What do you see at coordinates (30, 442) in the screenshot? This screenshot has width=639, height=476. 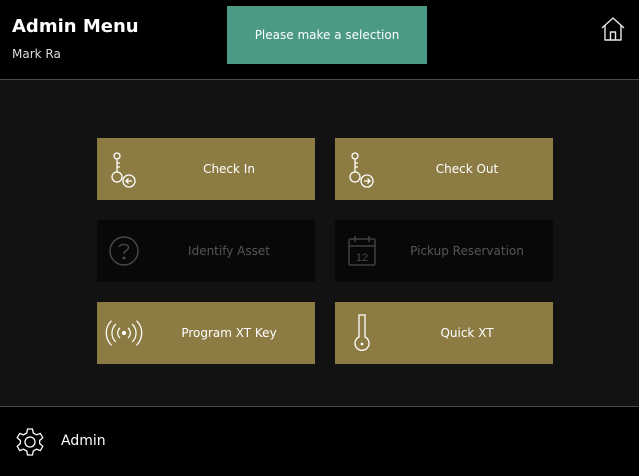 I see `gear-icon` at bounding box center [30, 442].